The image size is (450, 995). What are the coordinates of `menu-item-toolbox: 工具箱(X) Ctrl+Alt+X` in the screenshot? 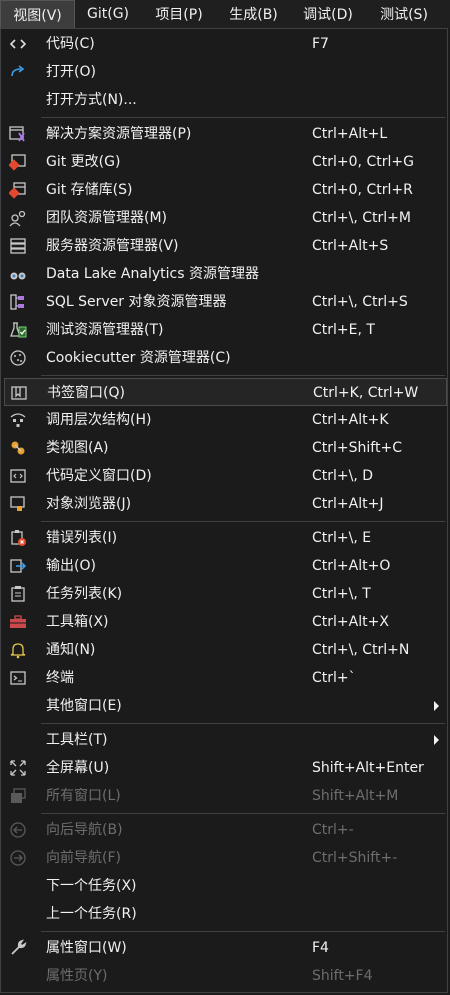 It's located at (225, 622).